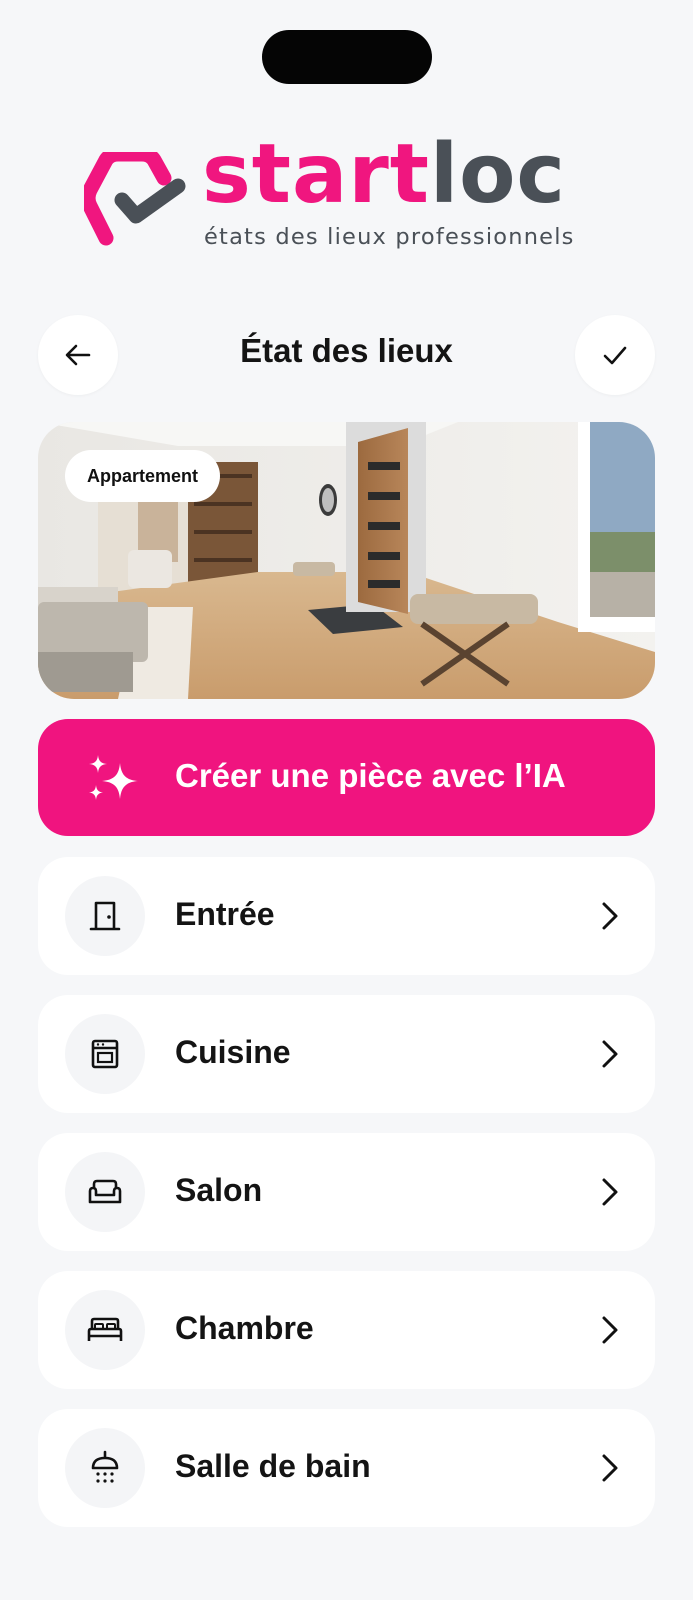 The image size is (693, 1600). I want to click on room-item-entree: Entrée, so click(346, 916).